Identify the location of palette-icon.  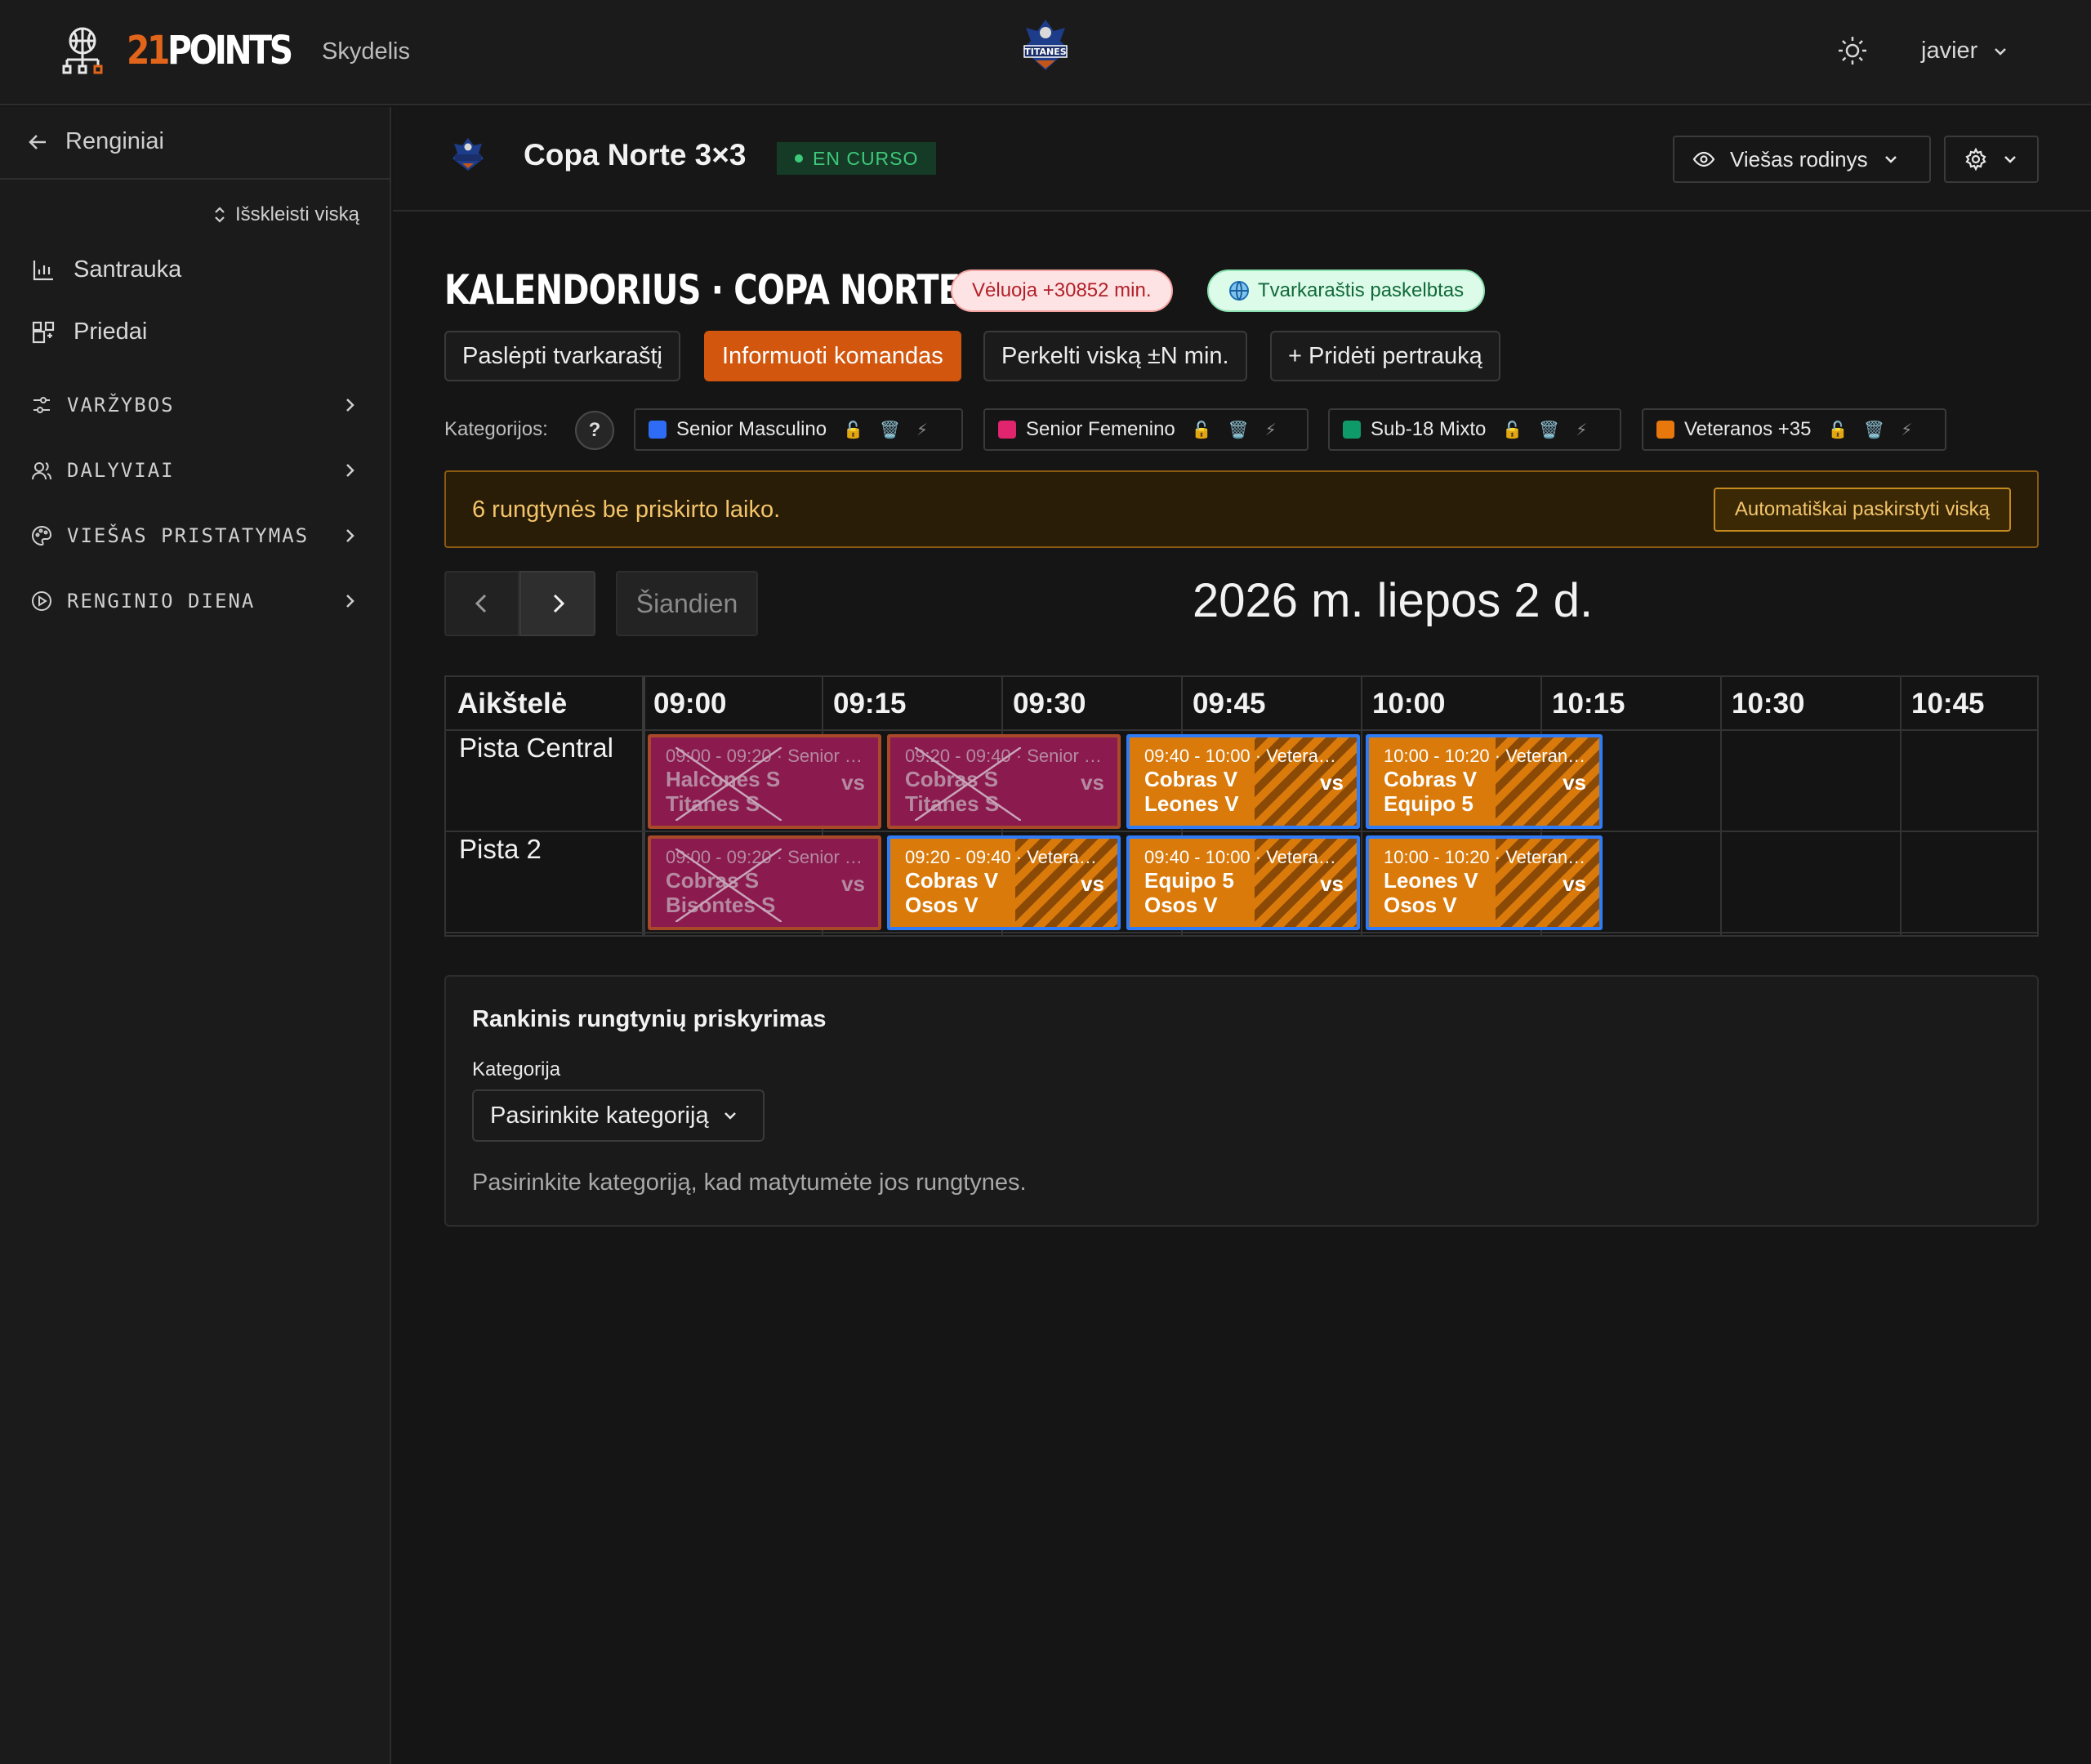
(41, 535).